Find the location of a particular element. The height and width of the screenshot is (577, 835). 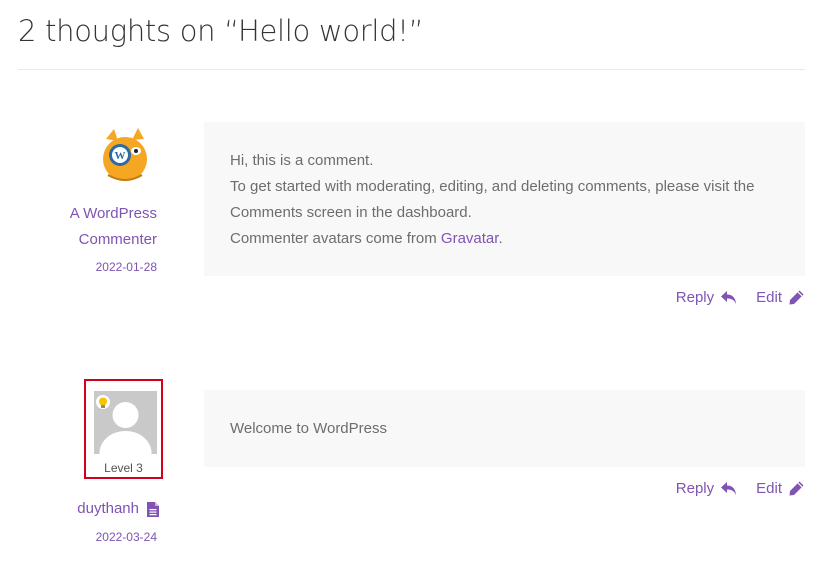

title-divider is located at coordinates (411, 69).